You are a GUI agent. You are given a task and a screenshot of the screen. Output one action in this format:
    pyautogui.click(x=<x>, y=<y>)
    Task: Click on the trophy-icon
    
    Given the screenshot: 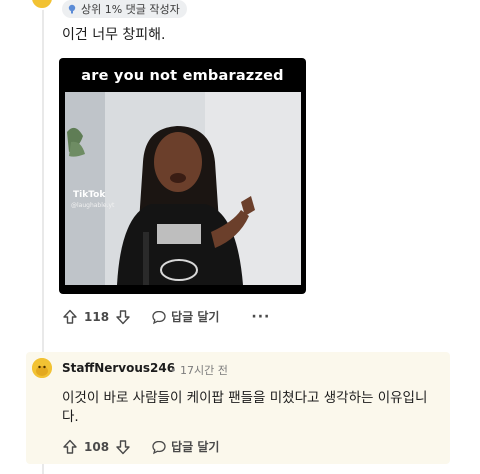 What is the action you would take?
    pyautogui.click(x=72, y=9)
    